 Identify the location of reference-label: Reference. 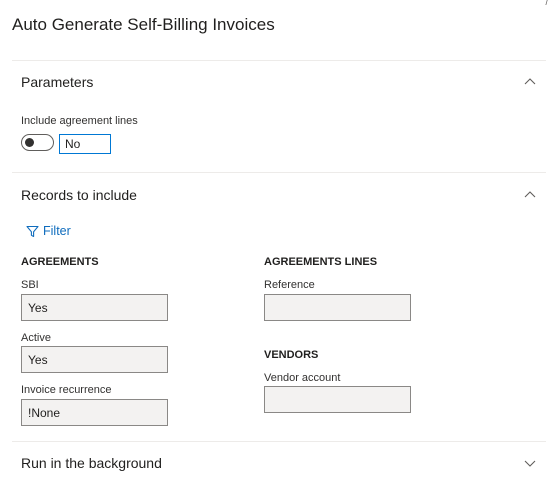
(289, 285).